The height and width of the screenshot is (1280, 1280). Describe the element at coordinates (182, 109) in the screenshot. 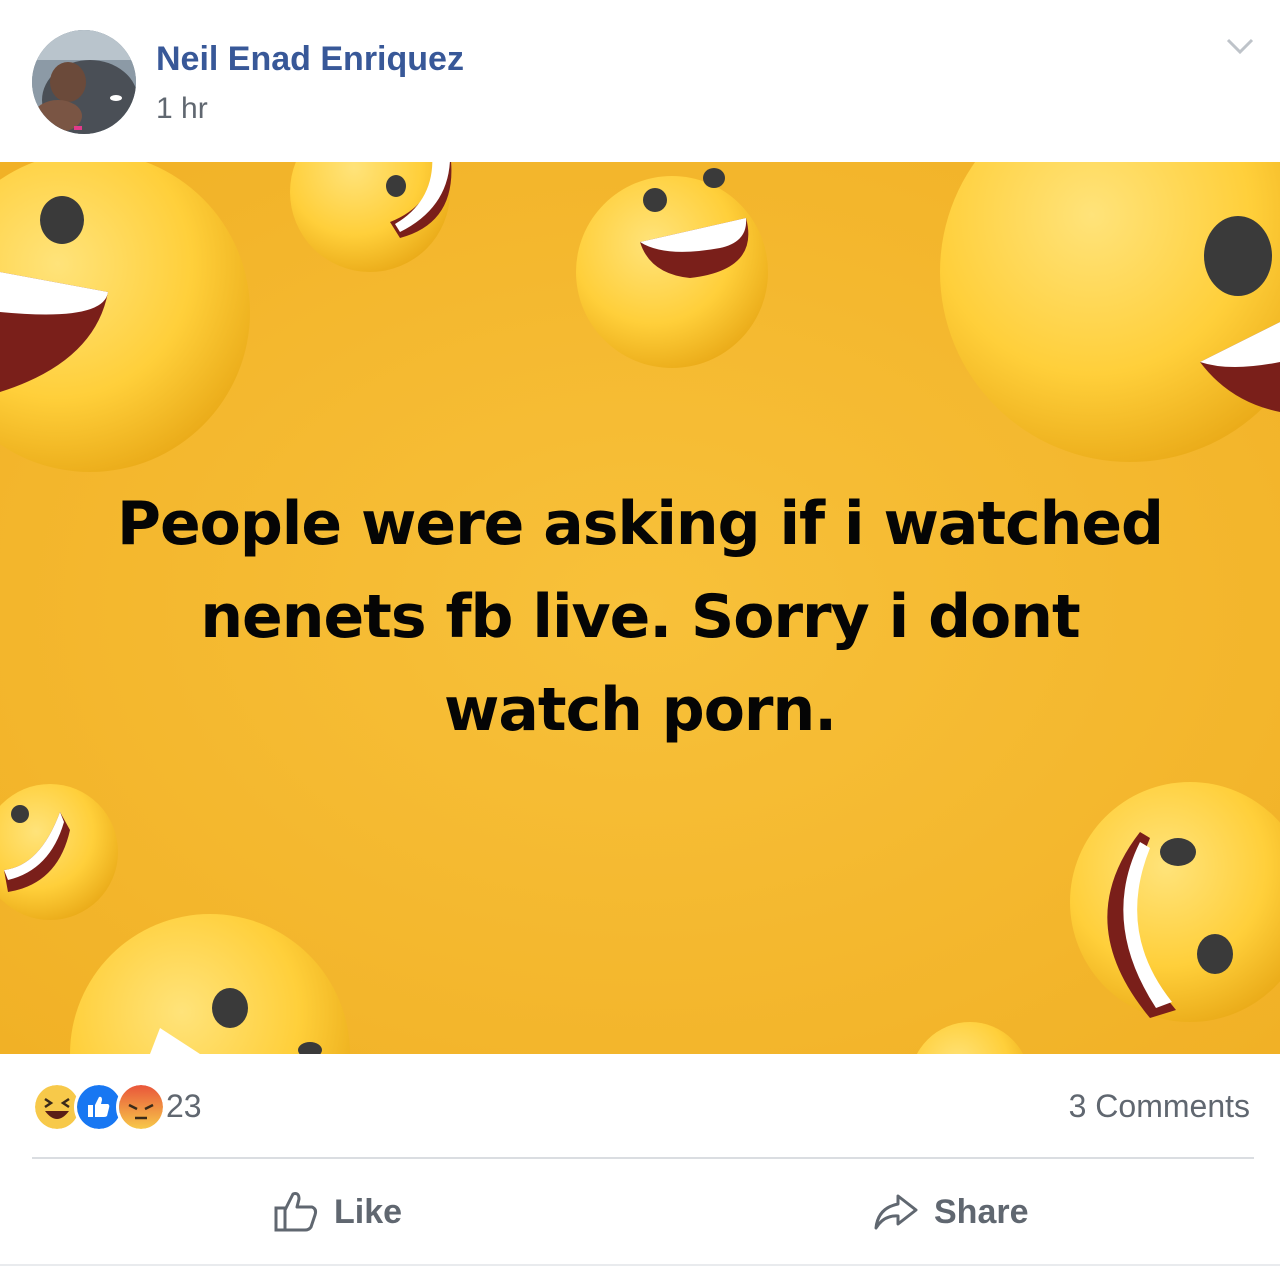

I see `post-timestamp: 1 hr` at that location.